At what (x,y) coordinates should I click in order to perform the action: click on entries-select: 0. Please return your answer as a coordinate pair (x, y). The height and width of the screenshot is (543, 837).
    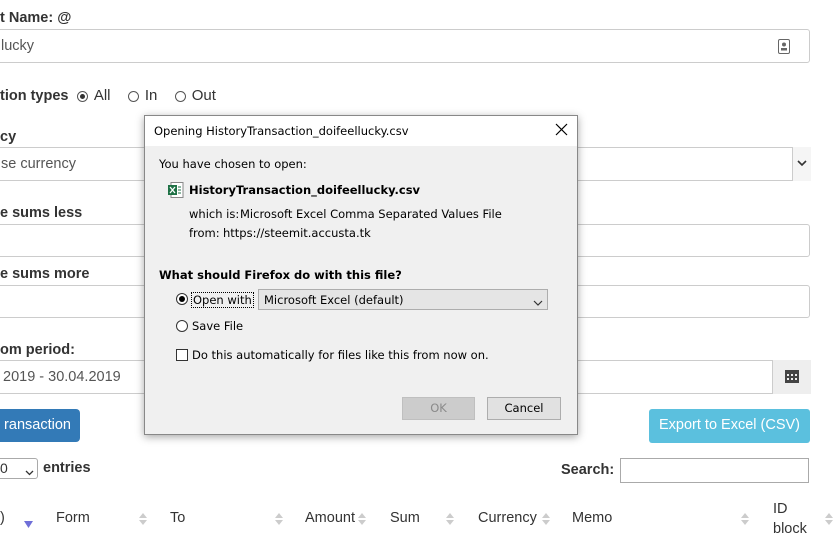
    Looking at the image, I should click on (19, 468).